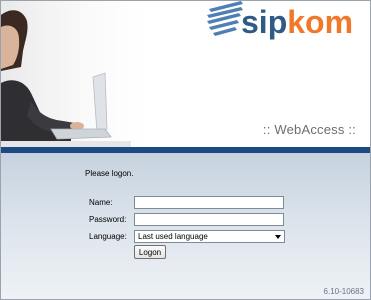  What do you see at coordinates (150, 252) in the screenshot?
I see `logon-button: Logon` at bounding box center [150, 252].